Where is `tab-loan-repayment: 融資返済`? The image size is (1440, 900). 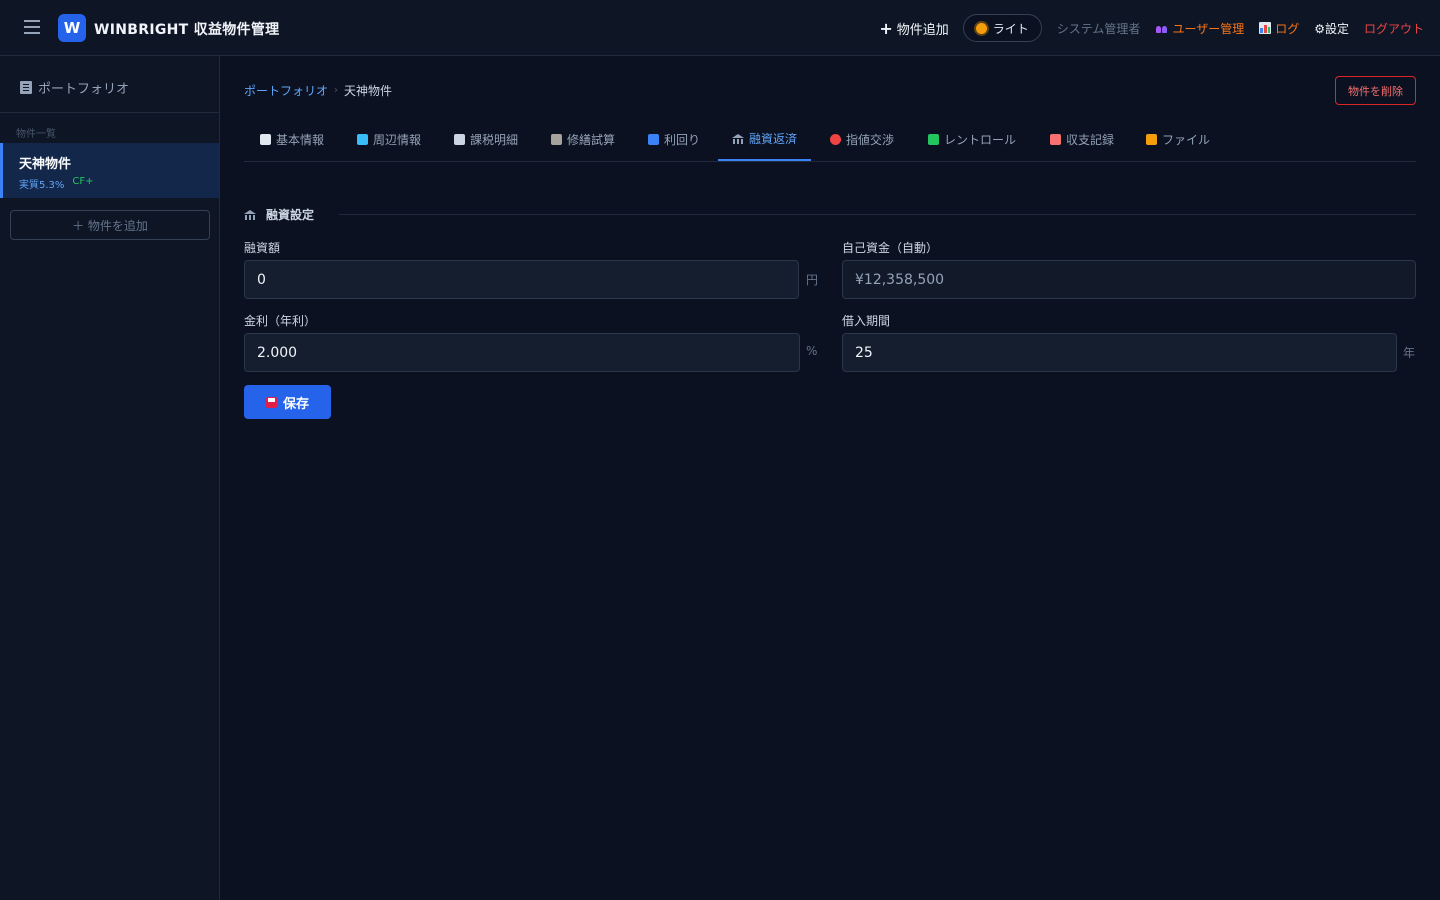
tab-loan-repayment: 融資返済 is located at coordinates (765, 139).